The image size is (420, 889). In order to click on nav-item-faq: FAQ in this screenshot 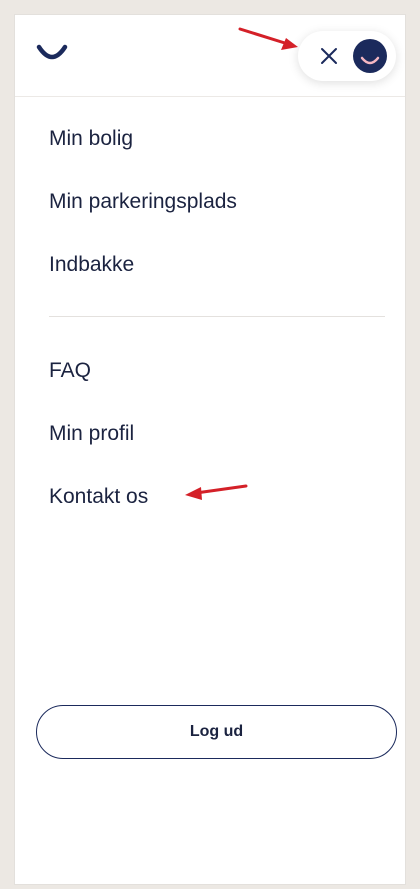, I will do `click(98, 391)`.